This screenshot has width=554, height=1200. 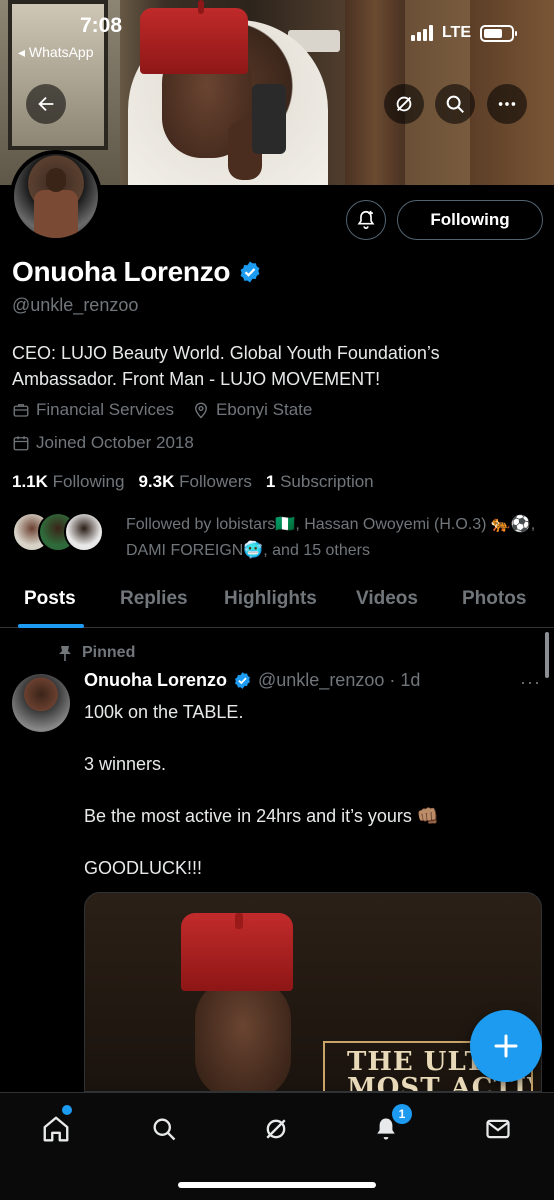 I want to click on notification-bell-button, so click(x=366, y=220).